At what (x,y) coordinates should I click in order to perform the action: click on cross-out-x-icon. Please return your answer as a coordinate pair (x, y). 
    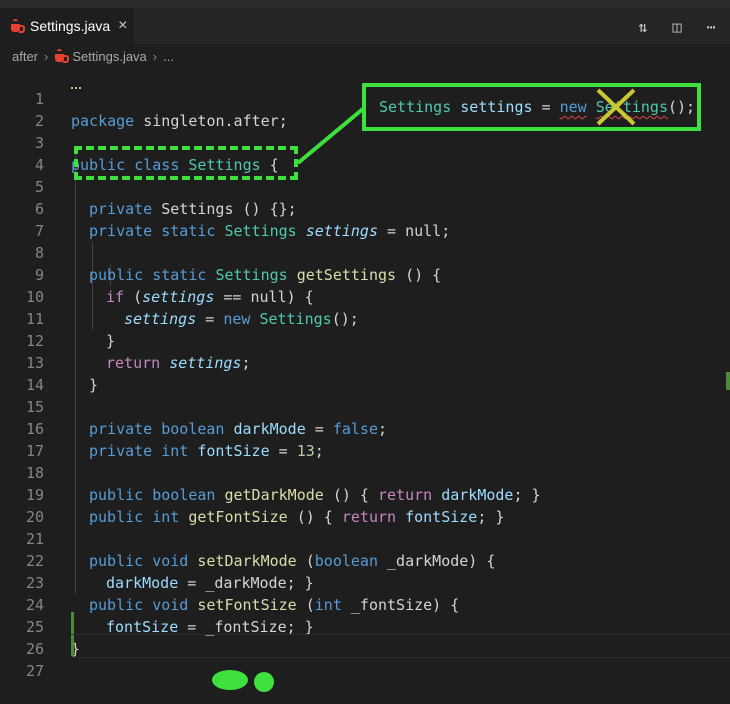
    Looking at the image, I should click on (616, 107).